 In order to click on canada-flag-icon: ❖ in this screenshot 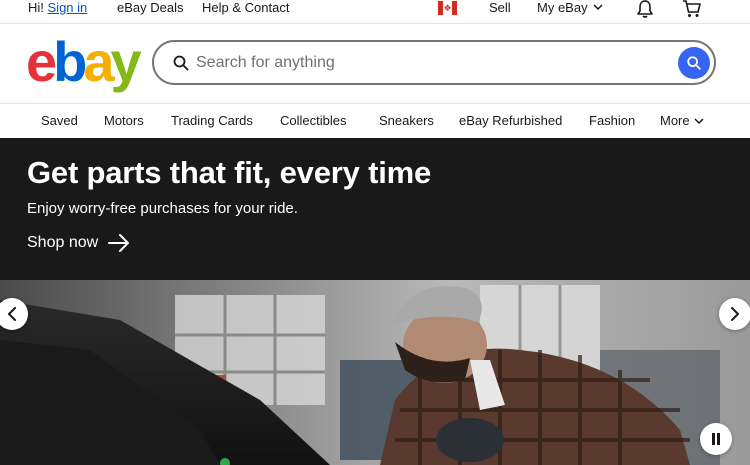, I will do `click(447, 8)`.